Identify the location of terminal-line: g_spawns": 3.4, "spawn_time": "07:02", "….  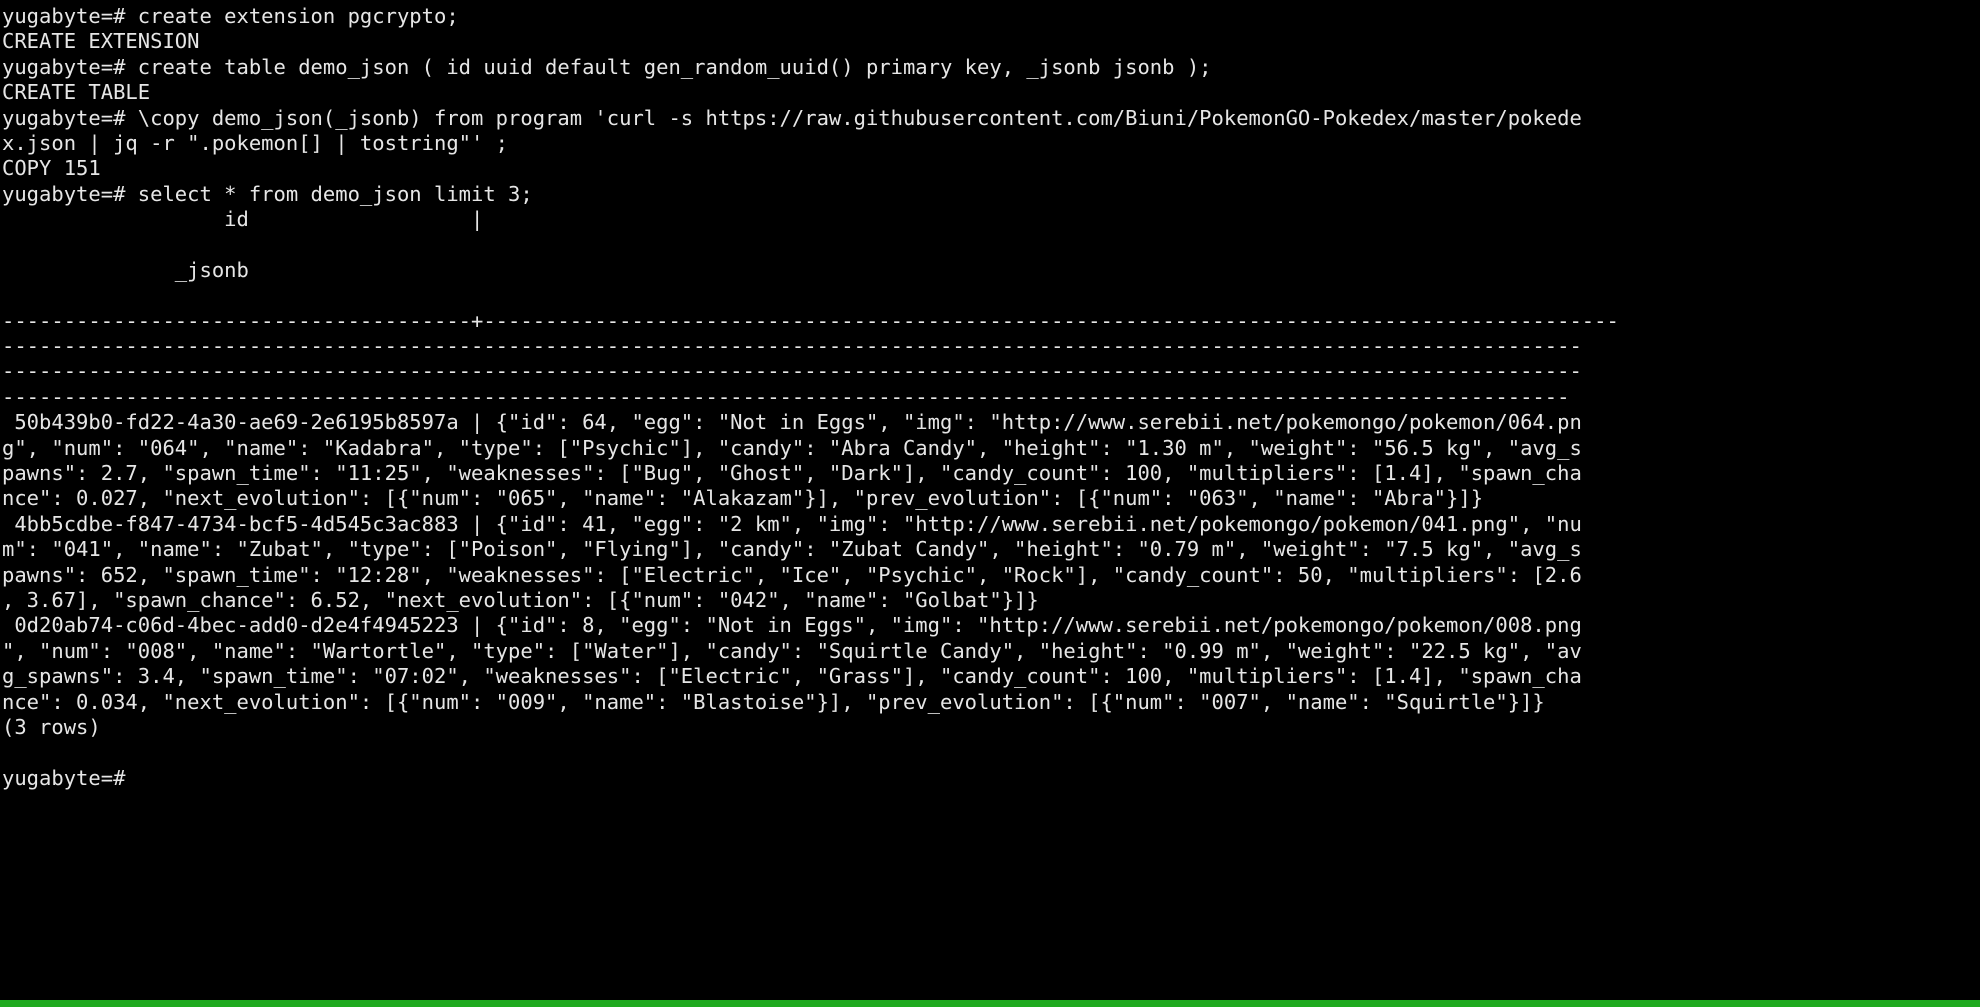
(792, 676).